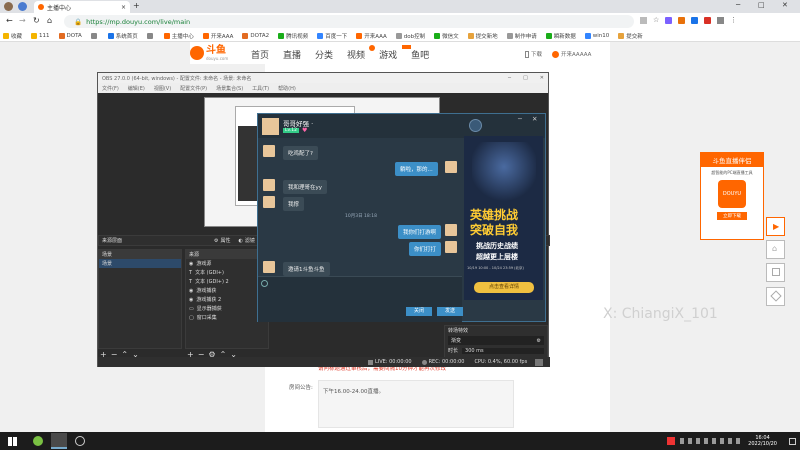 The height and width of the screenshot is (450, 800). What do you see at coordinates (12, 36) in the screenshot?
I see `bookmark-item: 收藏` at bounding box center [12, 36].